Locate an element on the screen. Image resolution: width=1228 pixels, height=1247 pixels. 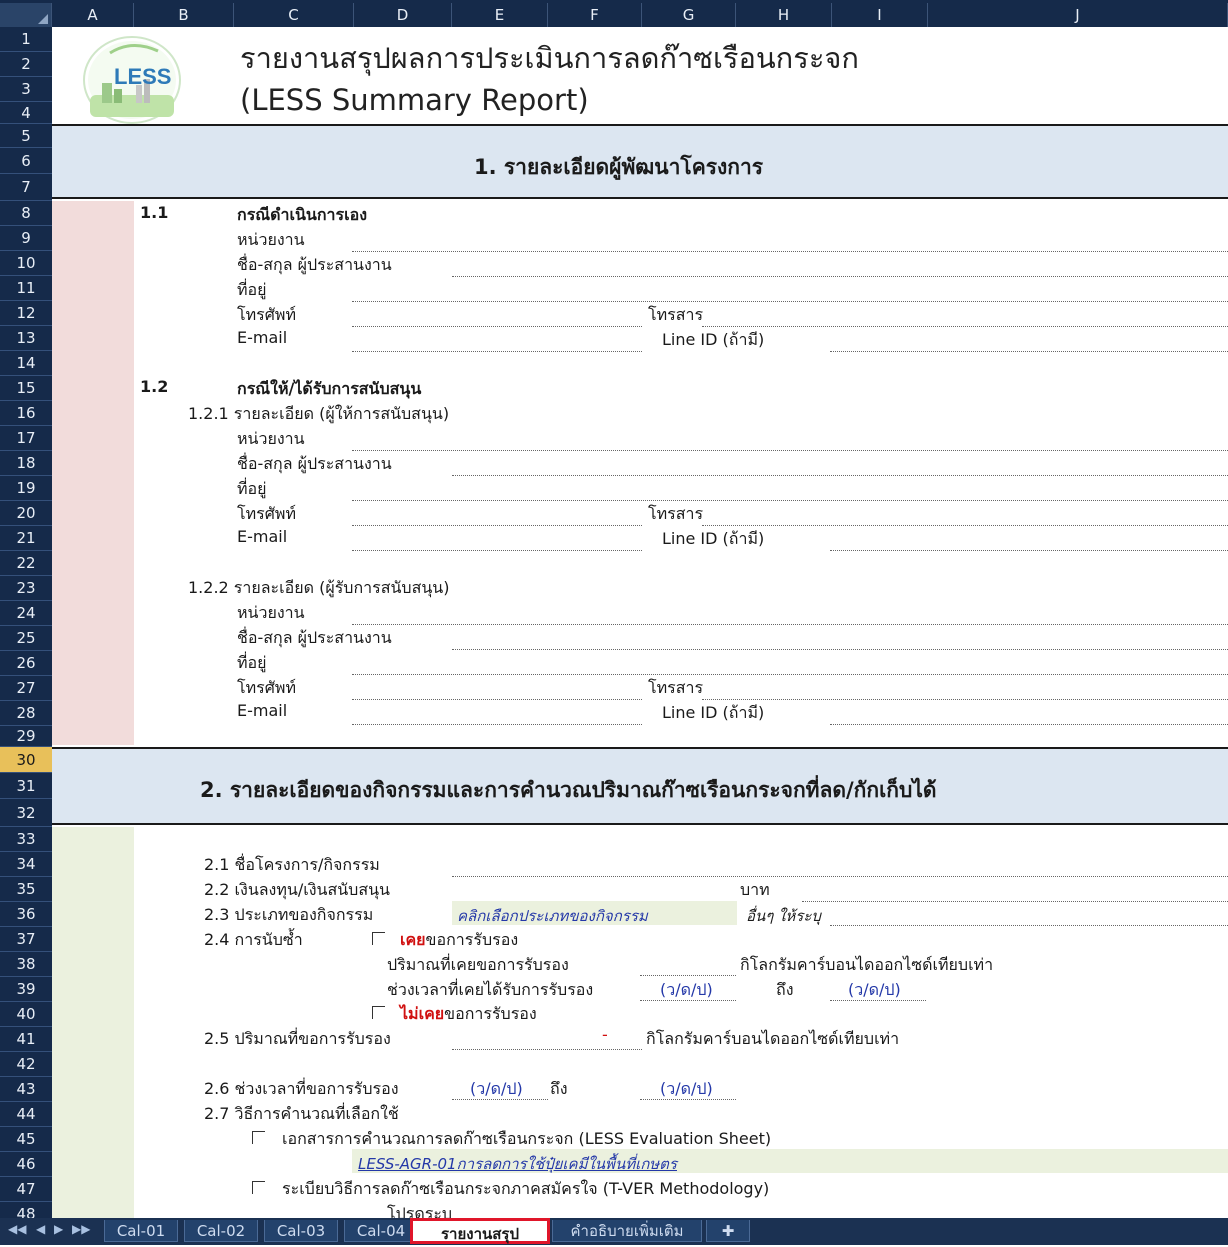
s11-coordinator-field is located at coordinates (840, 276).